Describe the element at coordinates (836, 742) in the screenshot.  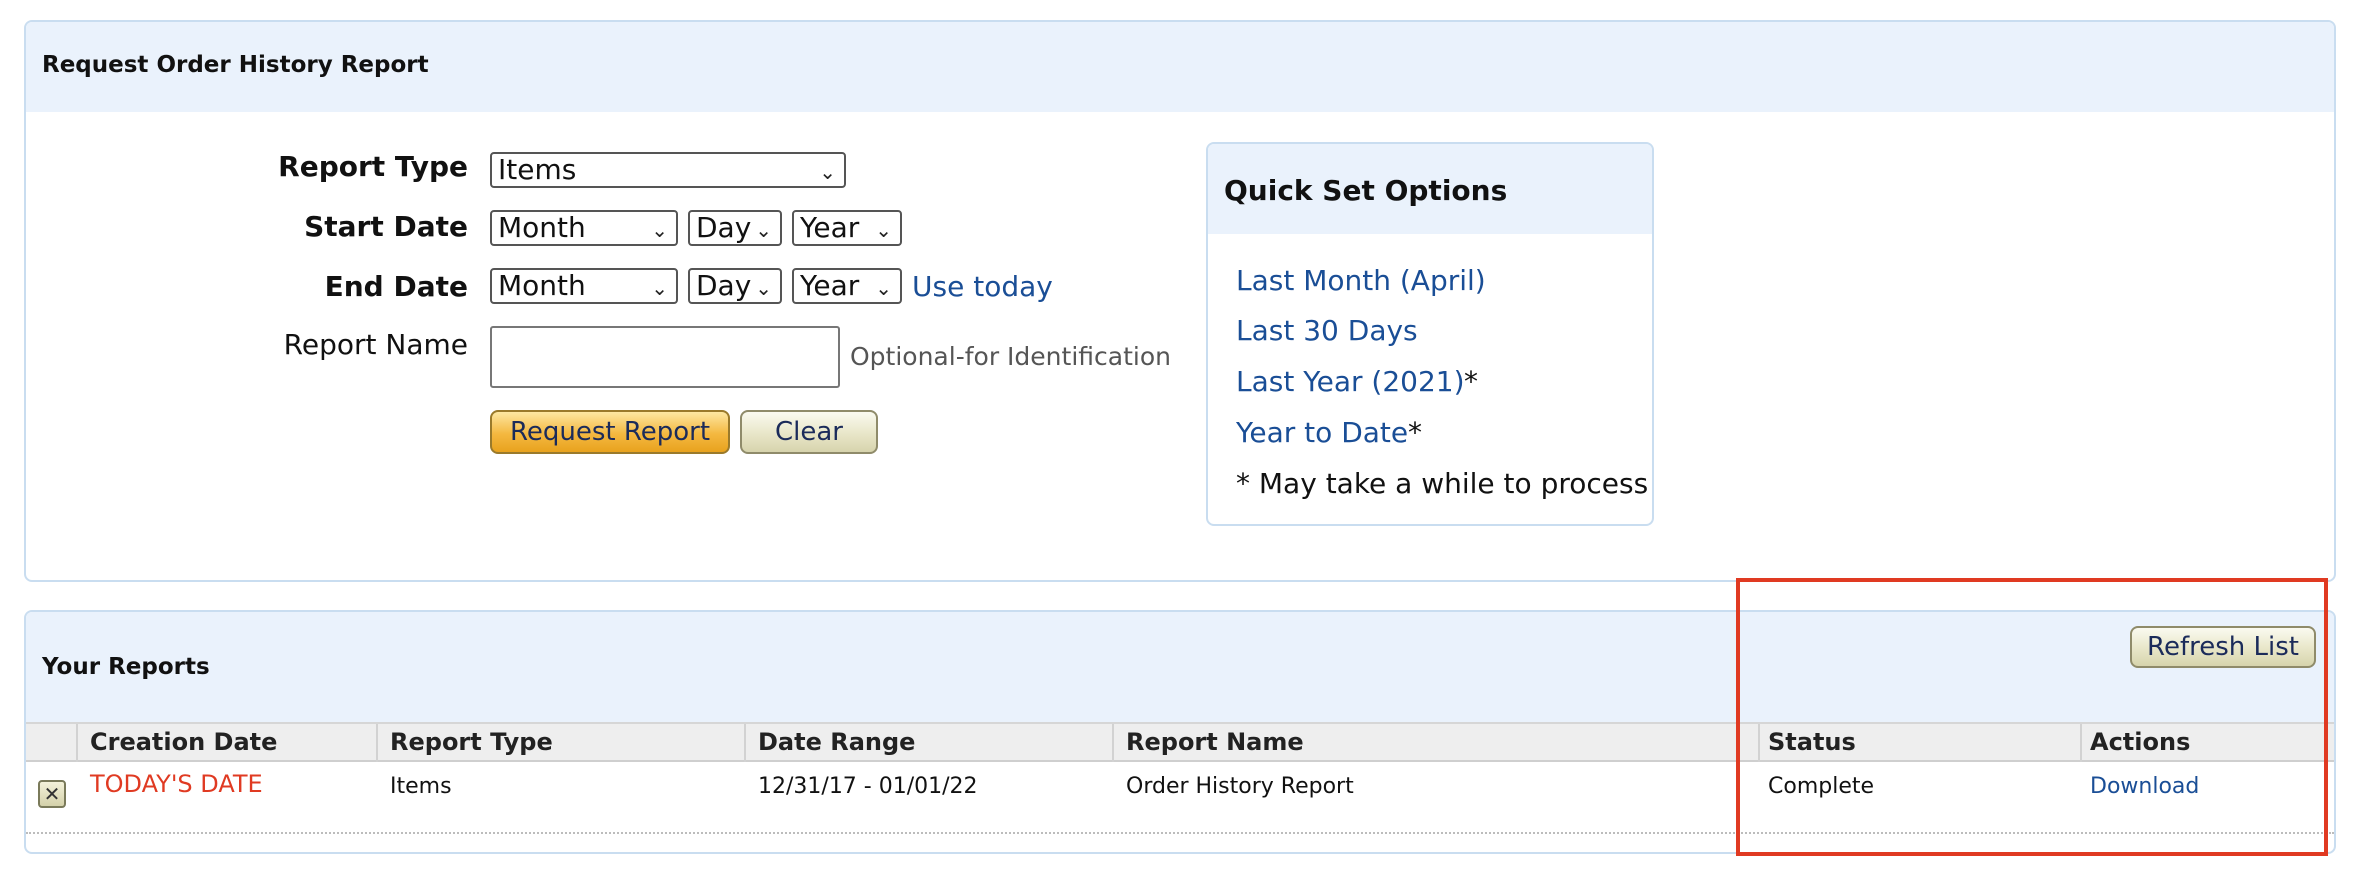
I see `col-date-range: Date Range` at that location.